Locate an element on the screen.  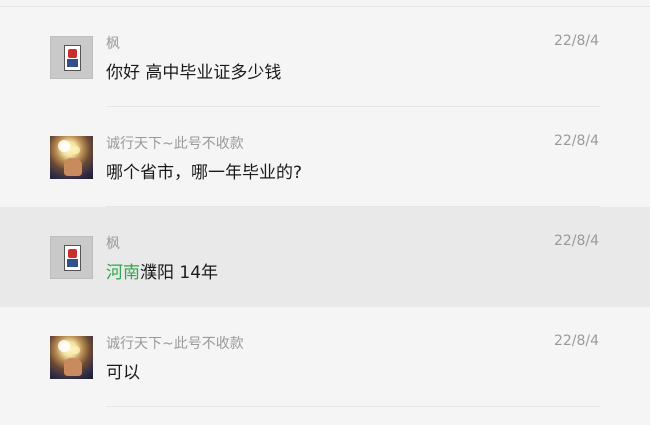
highlighted-keyword: 河南 is located at coordinates (123, 273).